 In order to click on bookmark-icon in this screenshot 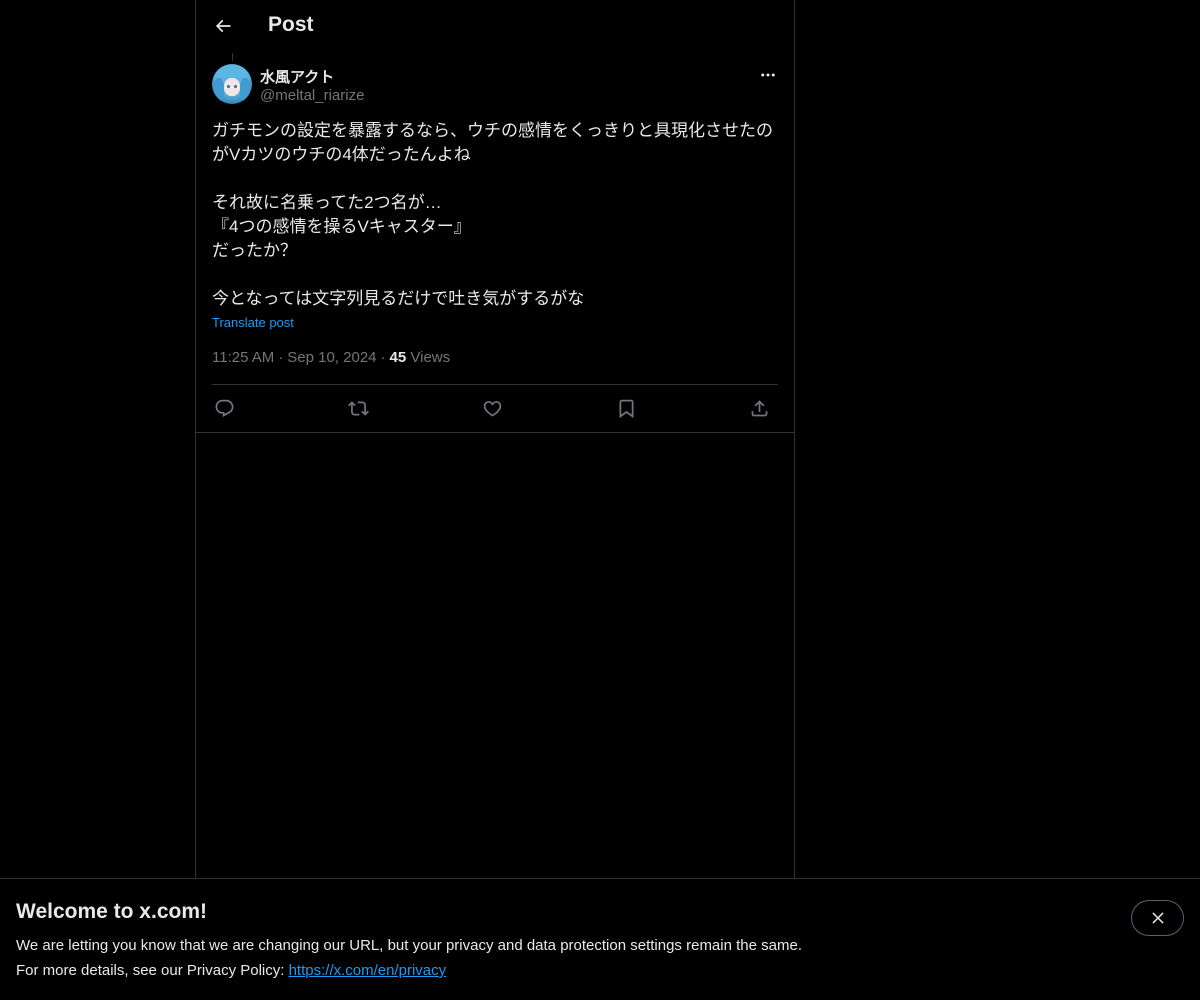, I will do `click(626, 408)`.